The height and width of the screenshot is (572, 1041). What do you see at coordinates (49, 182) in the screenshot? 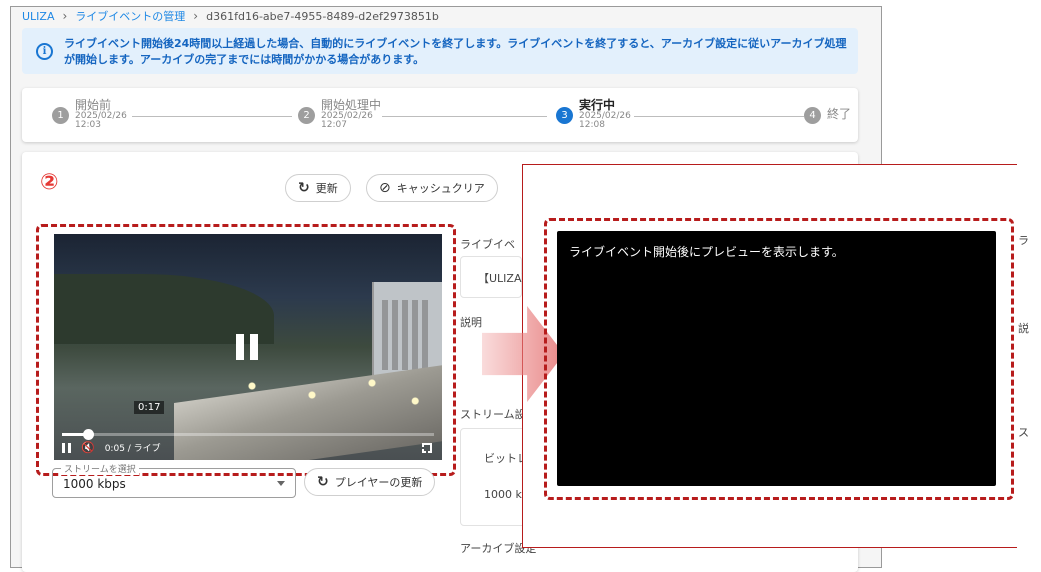
I see `annotation-marker: ②` at bounding box center [49, 182].